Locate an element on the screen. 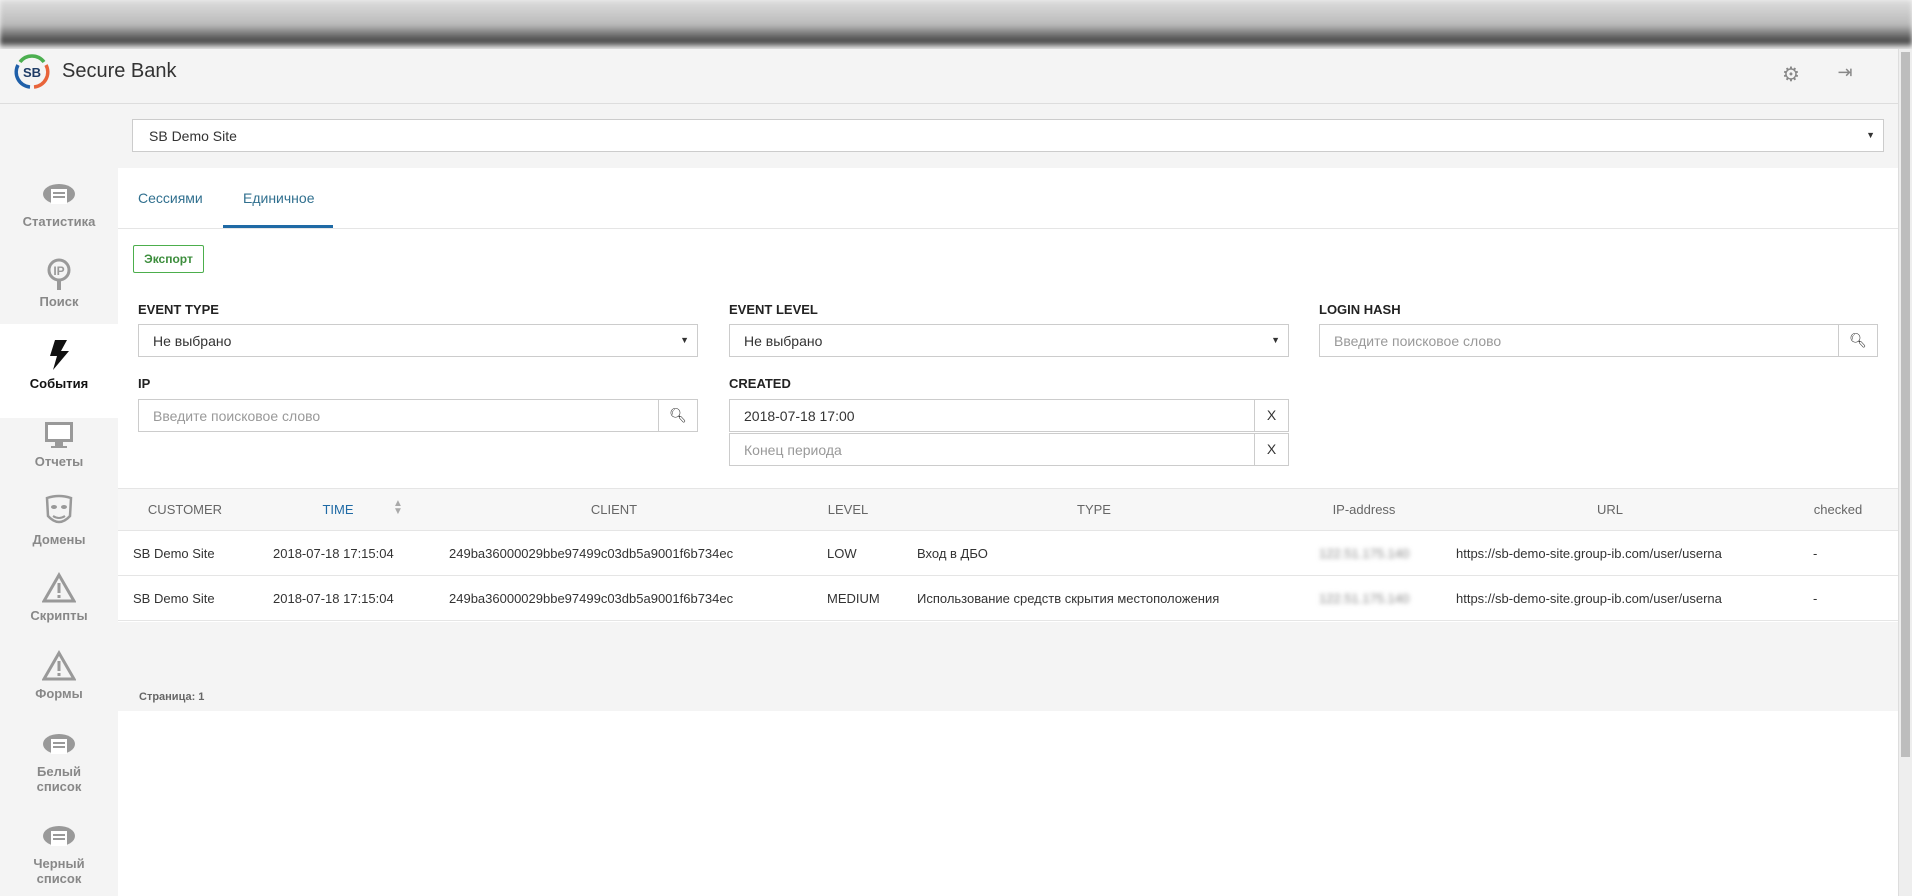  scrollbar-thumb is located at coordinates (1905, 404).